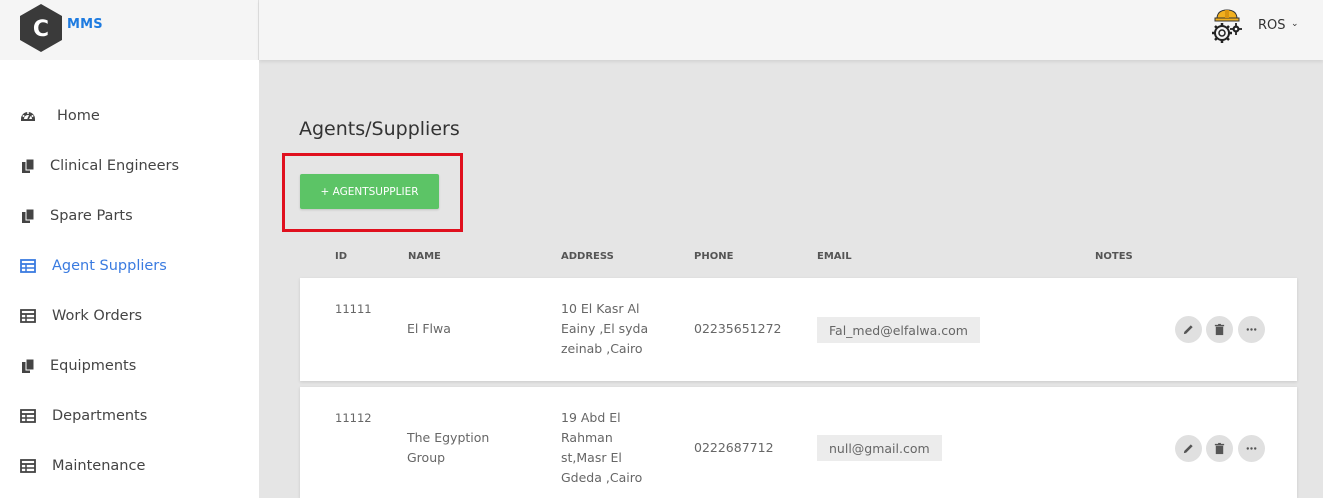 The height and width of the screenshot is (498, 1323). Describe the element at coordinates (834, 256) in the screenshot. I see `column-header-email: EMAIL` at that location.